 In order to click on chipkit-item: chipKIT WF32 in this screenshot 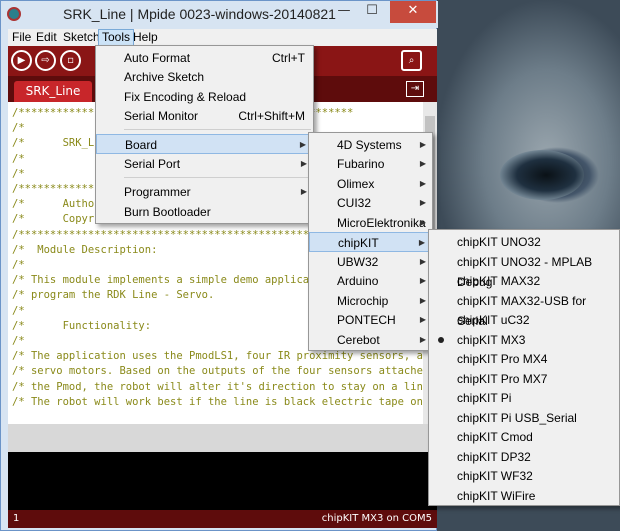, I will do `click(524, 476)`.